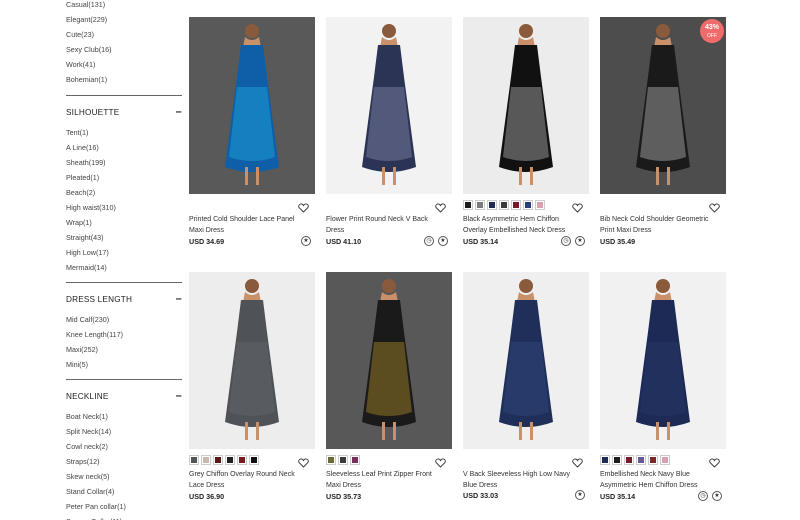 This screenshot has height=520, width=800. Describe the element at coordinates (124, 147) in the screenshot. I see `filter-option: A Line(16)` at that location.